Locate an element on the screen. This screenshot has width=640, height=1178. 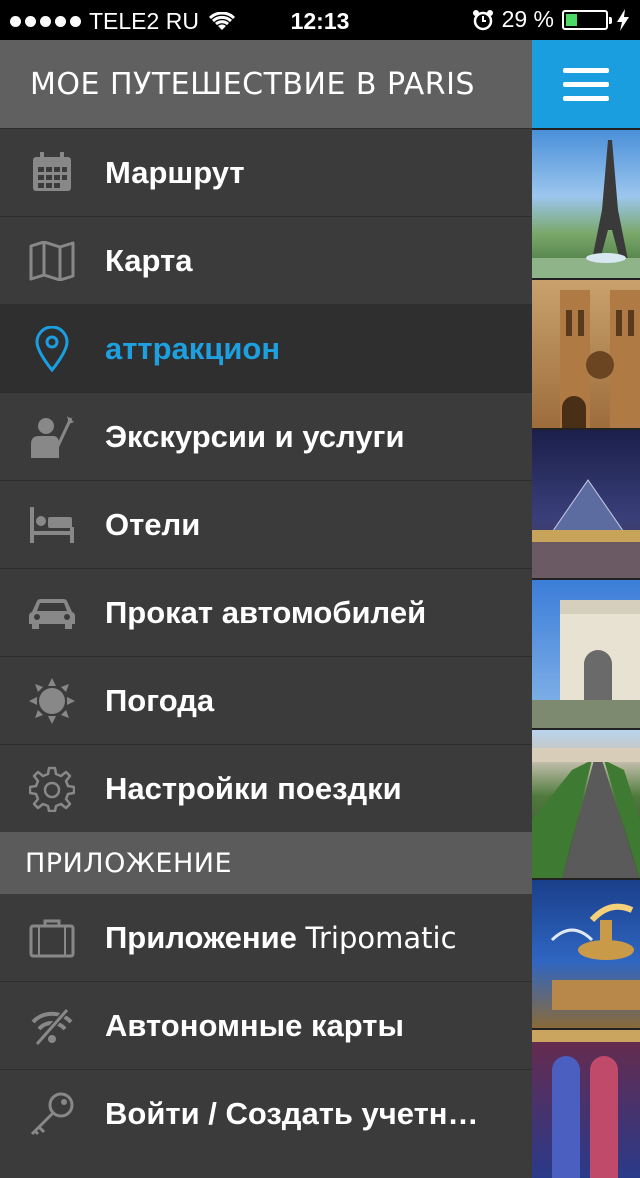
sainte-chapelle-image is located at coordinates (586, 1103).